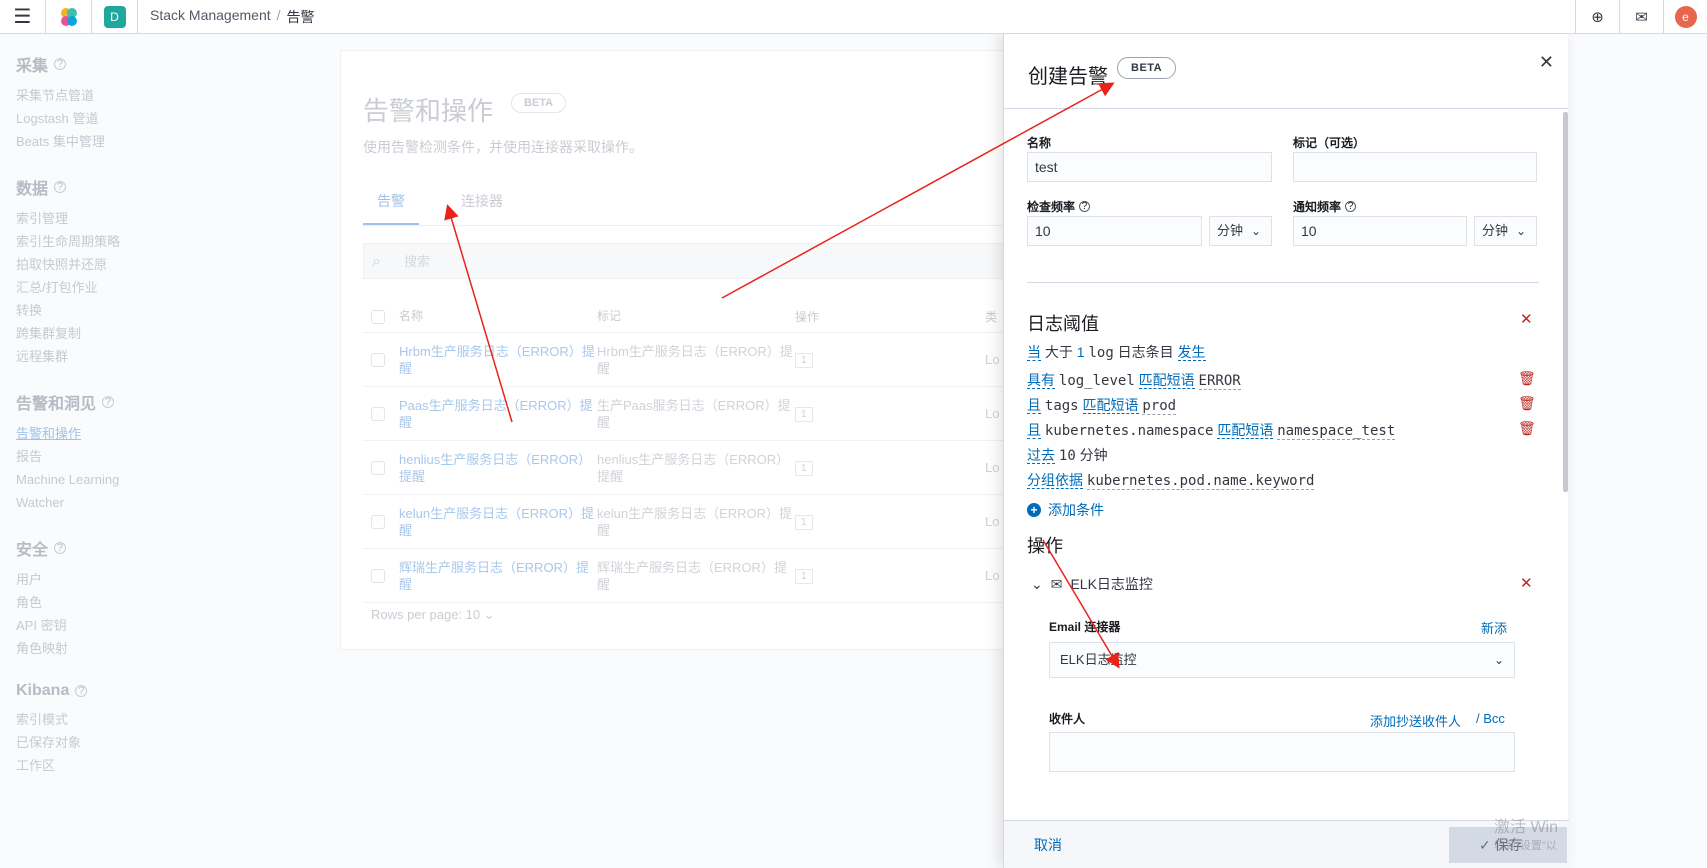 This screenshot has height=868, width=1707. I want to click on remove-action-icon: ✕, so click(1526, 583).